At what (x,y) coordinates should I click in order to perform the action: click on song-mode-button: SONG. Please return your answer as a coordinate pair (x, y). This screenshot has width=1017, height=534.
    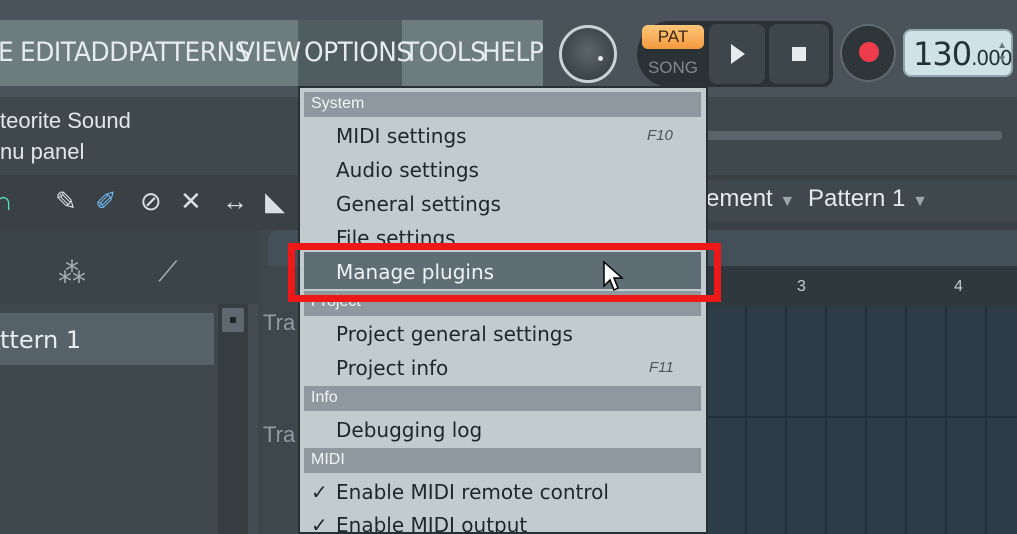
    Looking at the image, I should click on (673, 68).